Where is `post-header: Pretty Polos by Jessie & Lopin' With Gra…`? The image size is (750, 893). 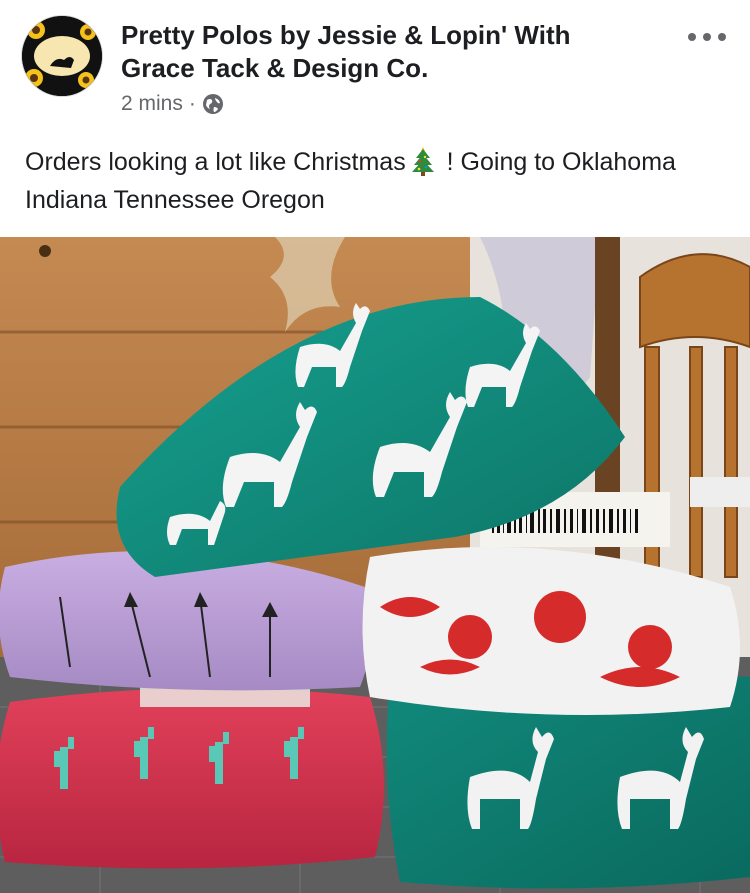 post-header: Pretty Polos by Jessie & Lopin' With Gra… is located at coordinates (375, 65).